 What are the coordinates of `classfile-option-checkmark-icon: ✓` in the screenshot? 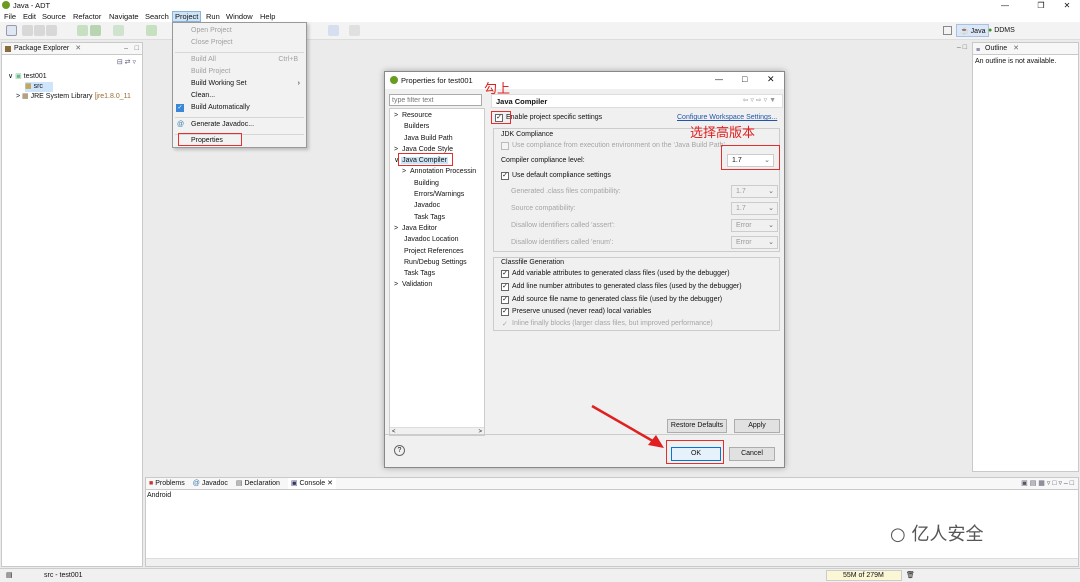 It's located at (505, 324).